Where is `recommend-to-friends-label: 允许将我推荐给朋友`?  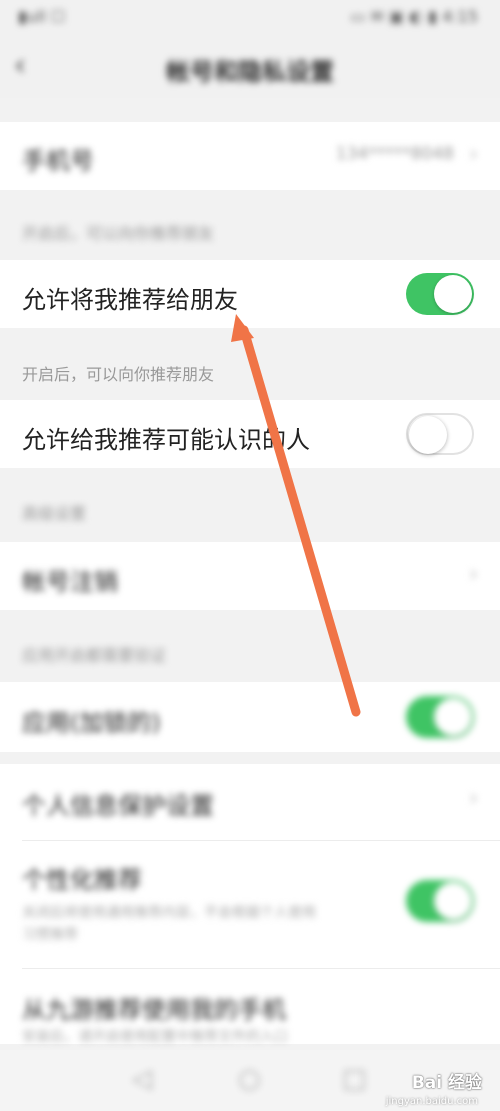
recommend-to-friends-label: 允许将我推荐给朋友 is located at coordinates (130, 300).